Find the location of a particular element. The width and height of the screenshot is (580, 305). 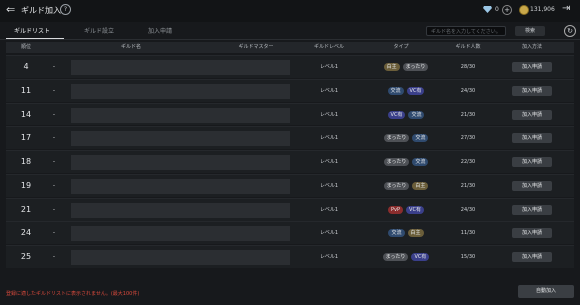

tab-guild-create: ギルド設立 is located at coordinates (99, 31).